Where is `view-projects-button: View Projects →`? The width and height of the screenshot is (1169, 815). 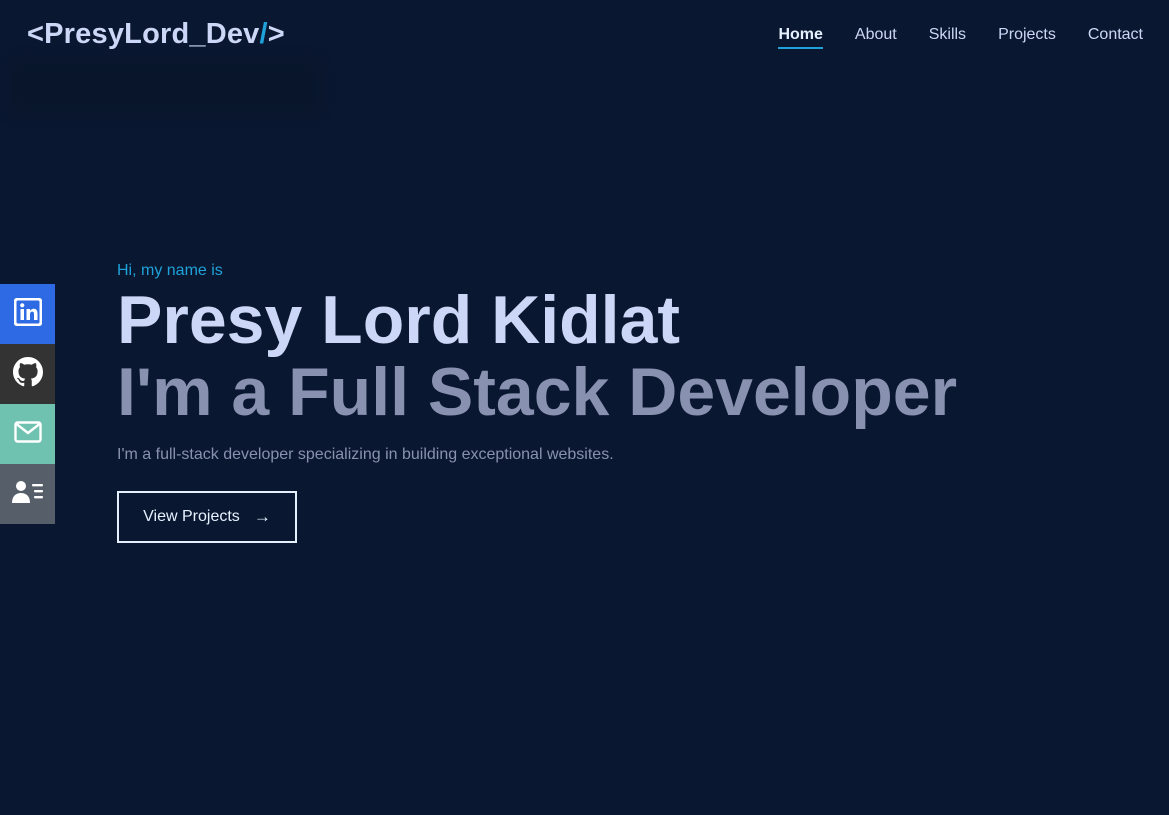 view-projects-button: View Projects → is located at coordinates (207, 517).